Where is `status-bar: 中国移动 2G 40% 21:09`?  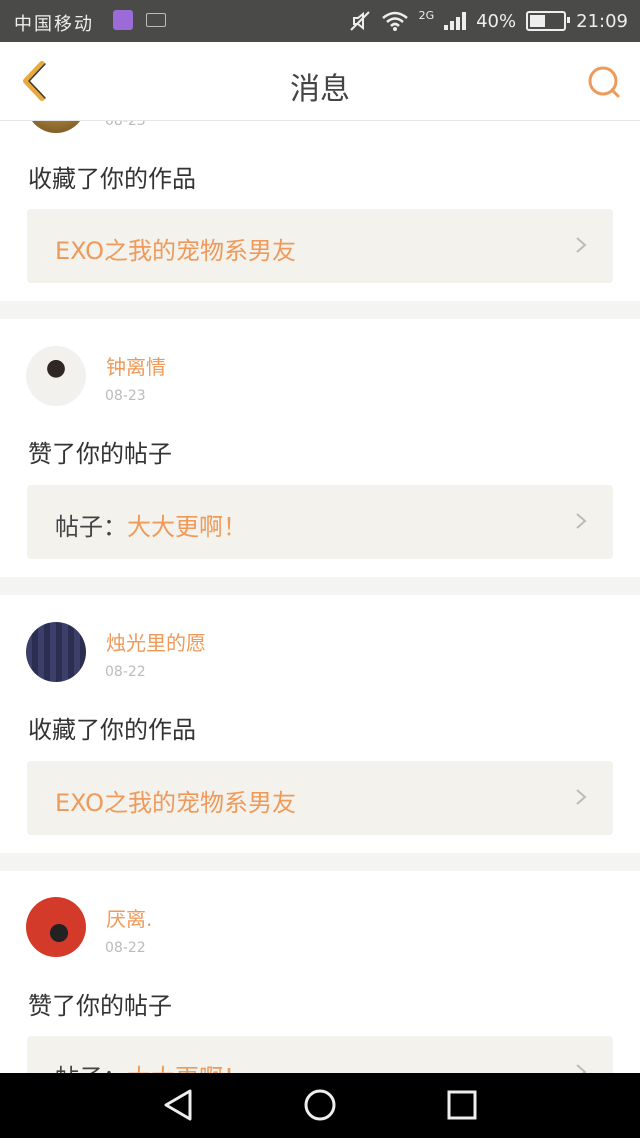
status-bar: 中国移动 2G 40% 21:09 is located at coordinates (320, 21).